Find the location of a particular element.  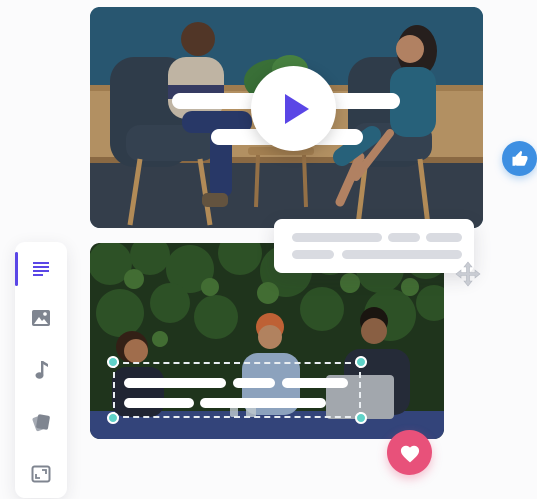

tool-image is located at coordinates (41, 318).